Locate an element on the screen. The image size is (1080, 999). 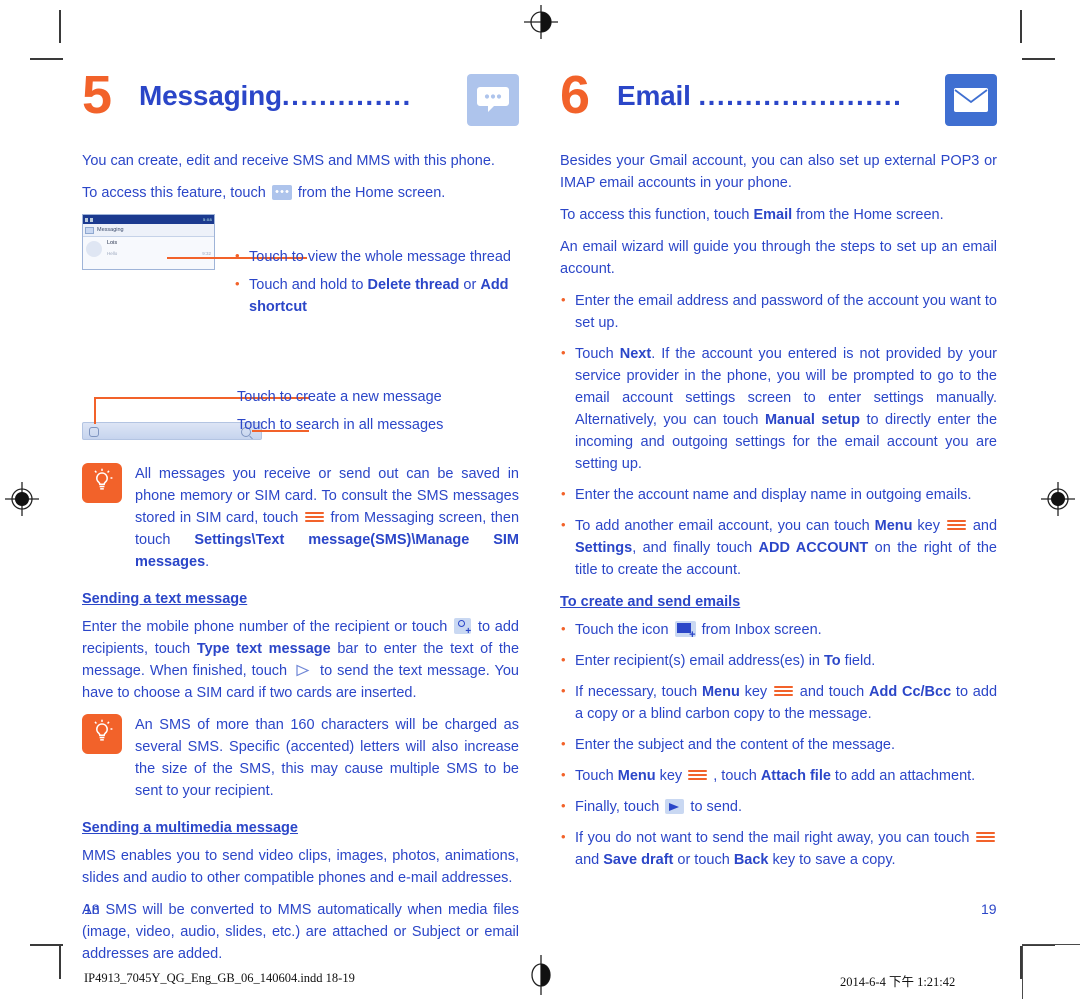
status-left-icons is located at coordinates (89, 219).